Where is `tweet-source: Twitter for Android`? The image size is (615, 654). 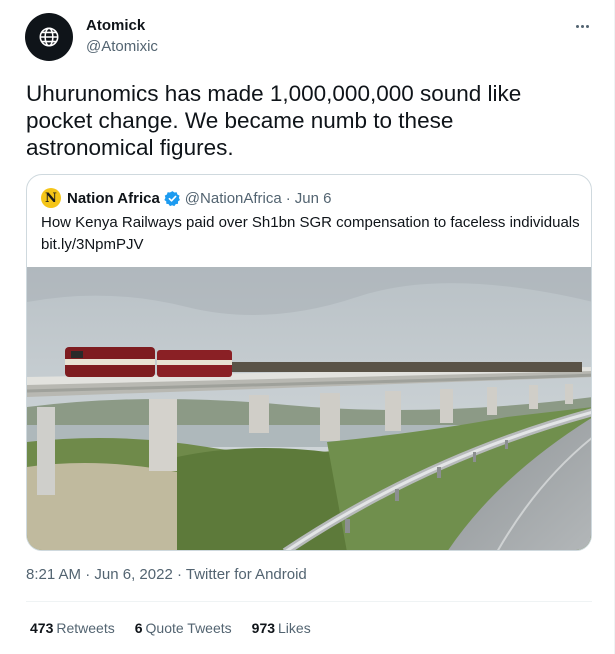
tweet-source: Twitter for Android is located at coordinates (246, 574).